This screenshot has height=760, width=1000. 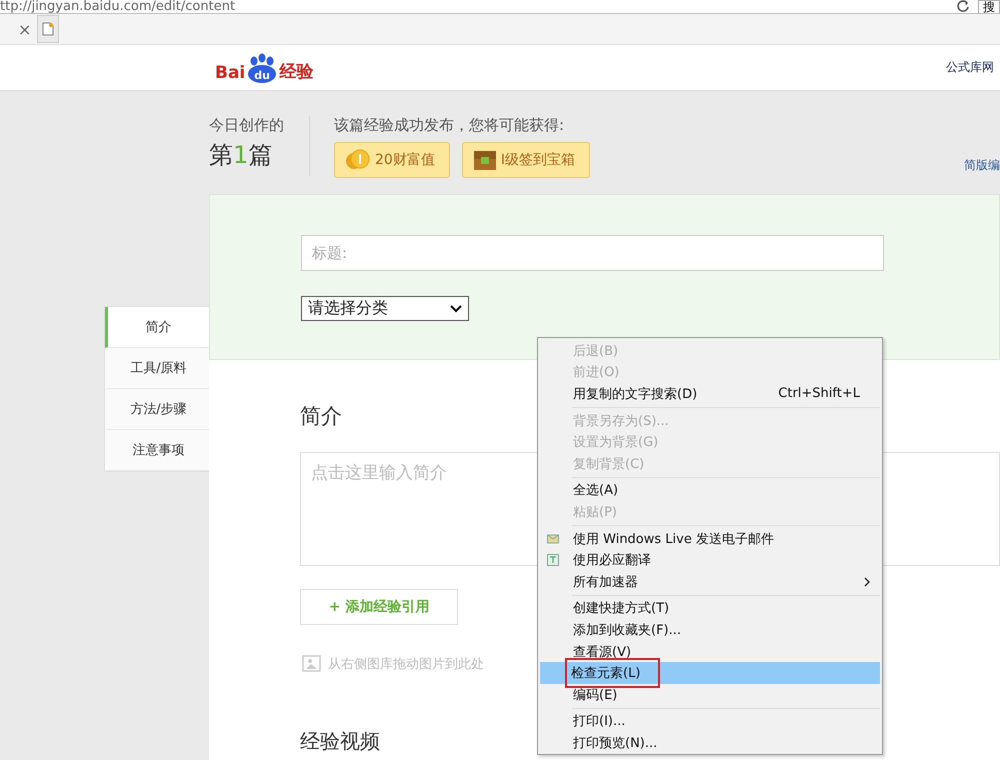 I want to click on rewards-title: 该篇经验成功发布，您将可能获得:, so click(x=450, y=125).